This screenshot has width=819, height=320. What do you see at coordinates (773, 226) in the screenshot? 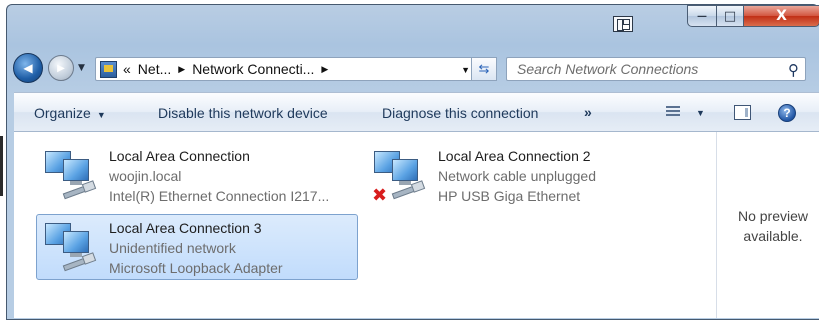
I see `preview-pane-message: No preview available.` at bounding box center [773, 226].